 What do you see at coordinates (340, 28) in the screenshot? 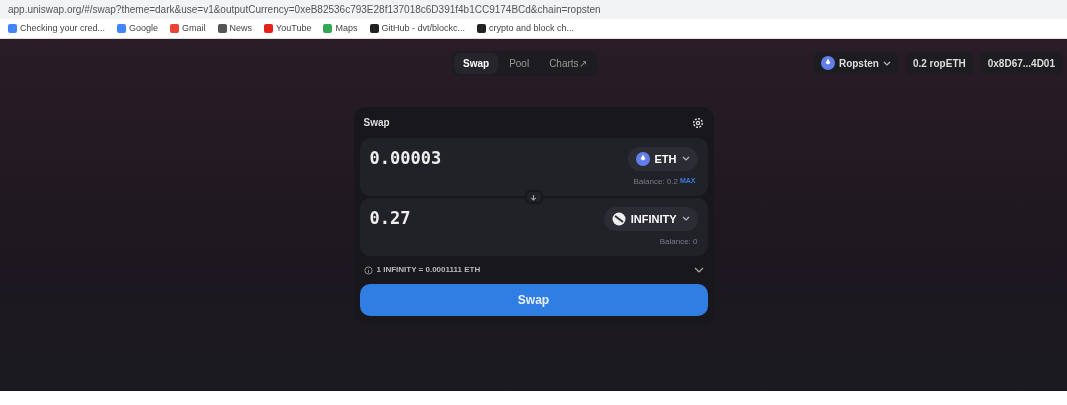
I see `bookmark: Maps` at bounding box center [340, 28].